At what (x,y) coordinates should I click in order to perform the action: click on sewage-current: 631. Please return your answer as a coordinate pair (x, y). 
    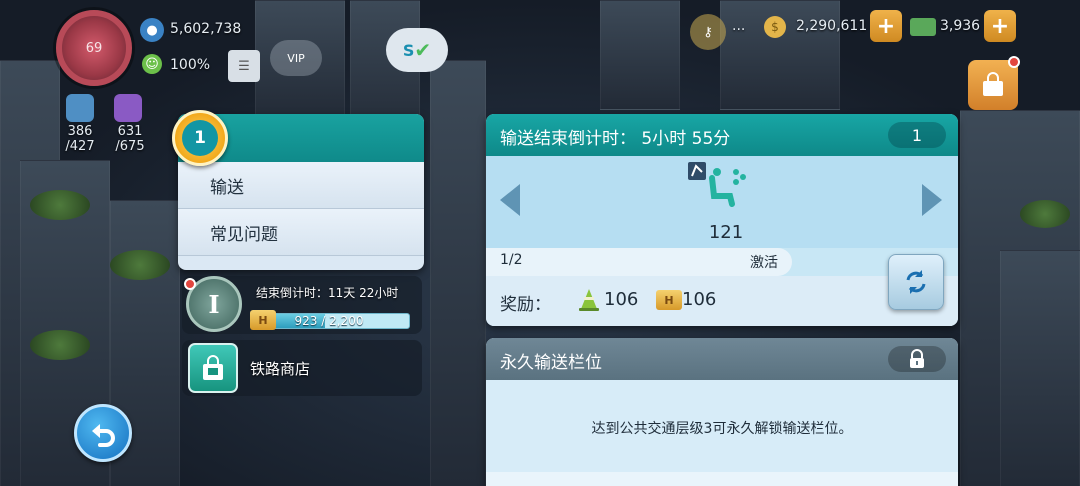
    Looking at the image, I should click on (130, 131).